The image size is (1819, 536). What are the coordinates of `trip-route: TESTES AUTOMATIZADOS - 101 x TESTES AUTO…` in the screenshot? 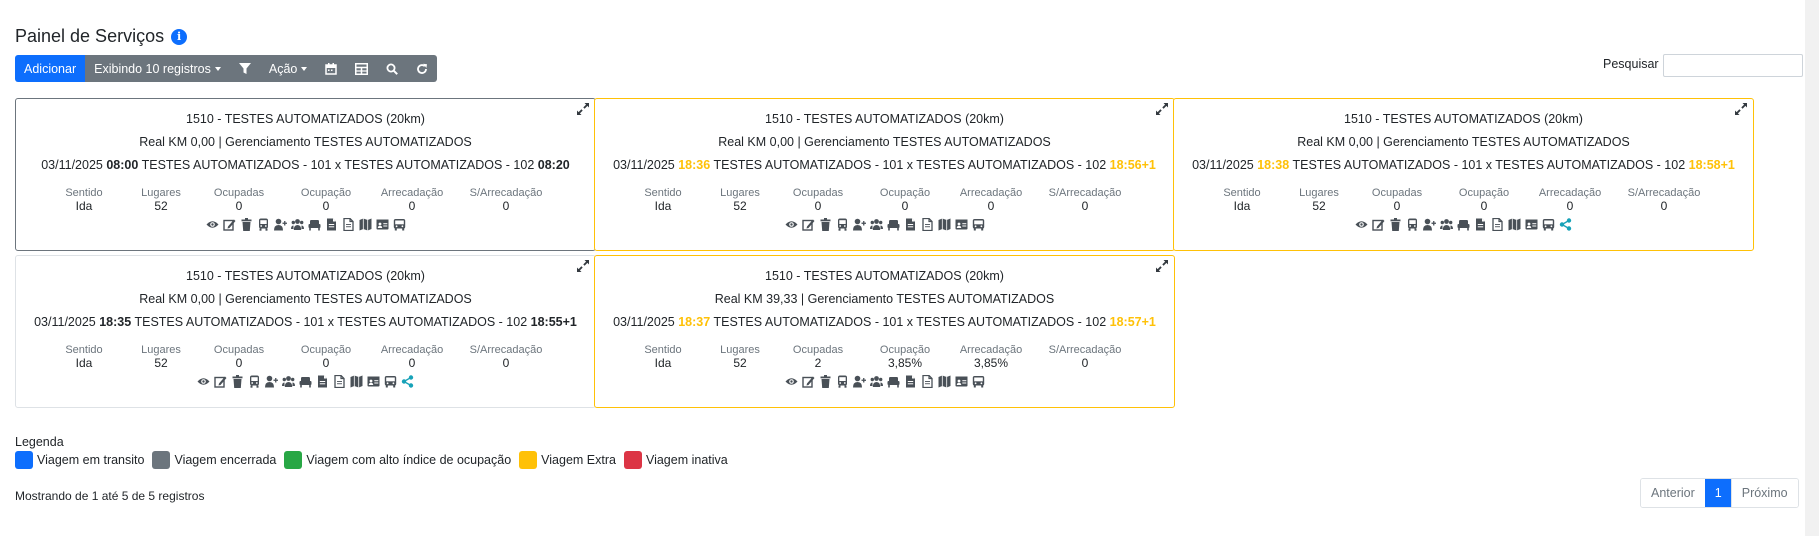 It's located at (910, 322).